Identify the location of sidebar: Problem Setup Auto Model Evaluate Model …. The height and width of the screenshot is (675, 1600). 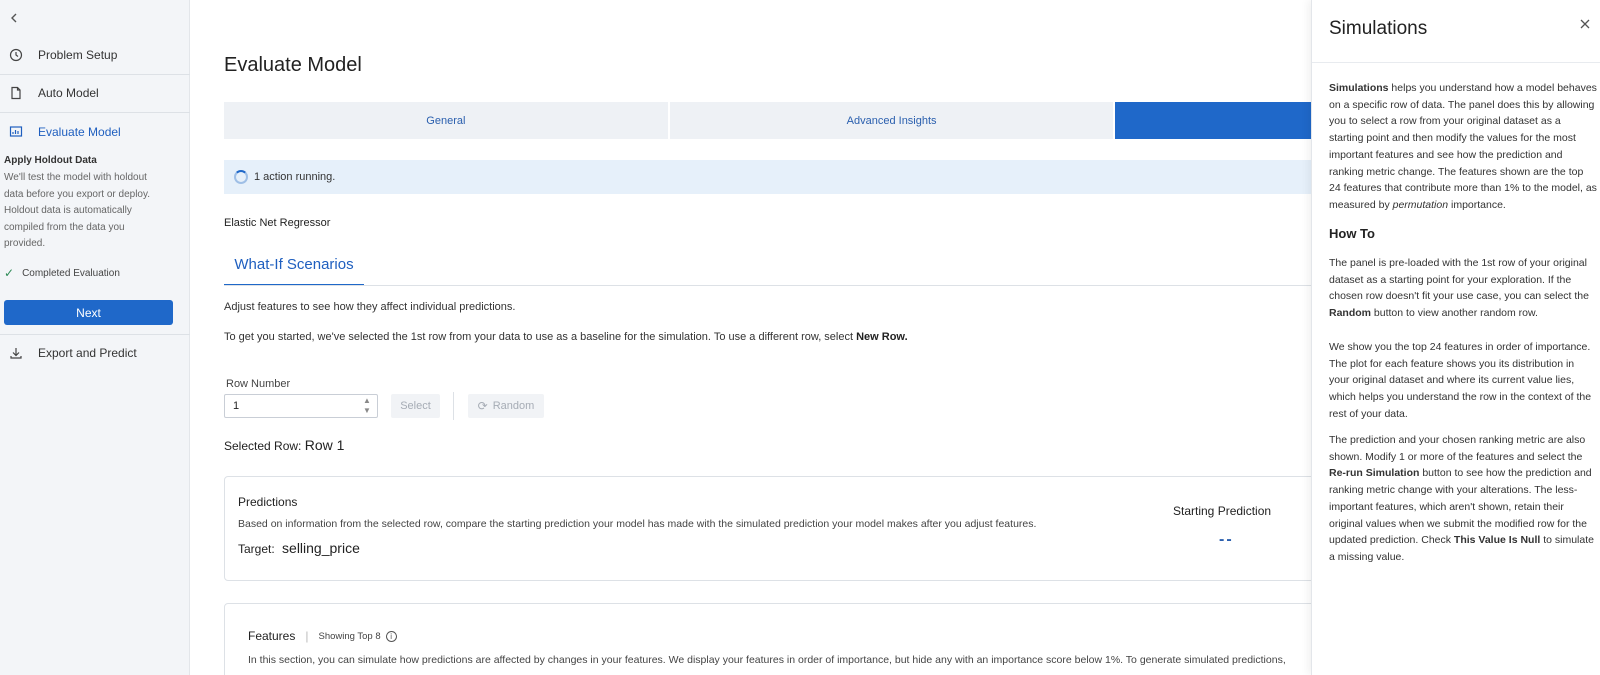
(95, 337).